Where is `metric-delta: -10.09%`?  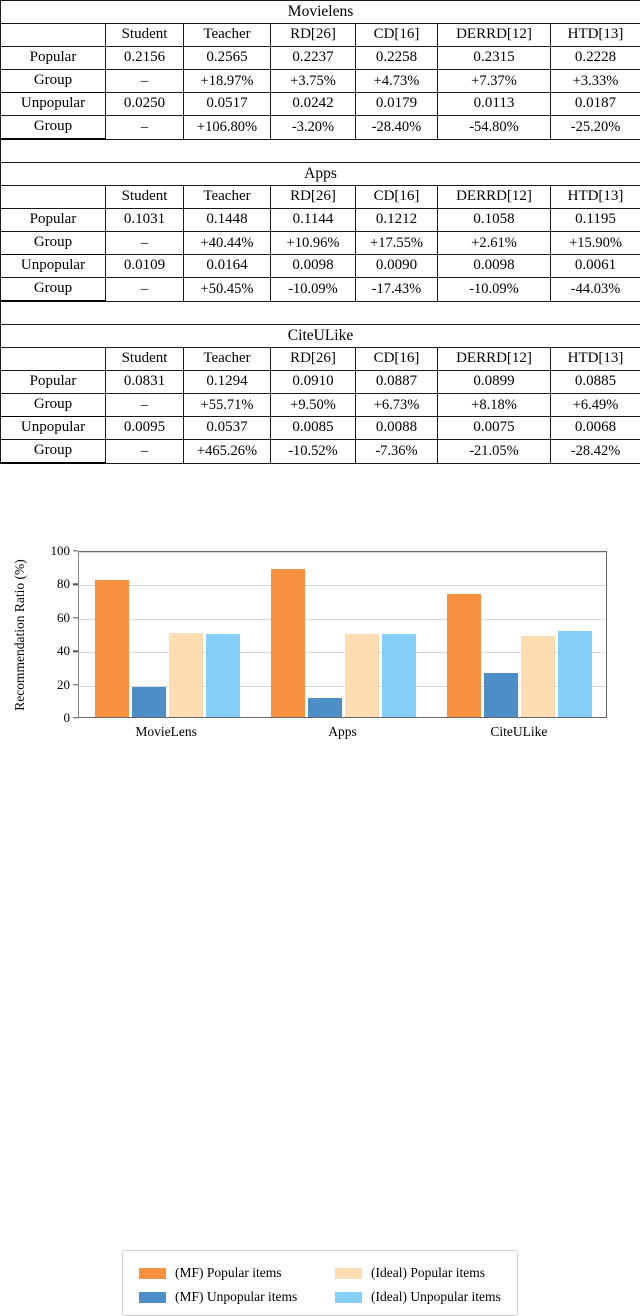
metric-delta: -10.09% is located at coordinates (313, 290).